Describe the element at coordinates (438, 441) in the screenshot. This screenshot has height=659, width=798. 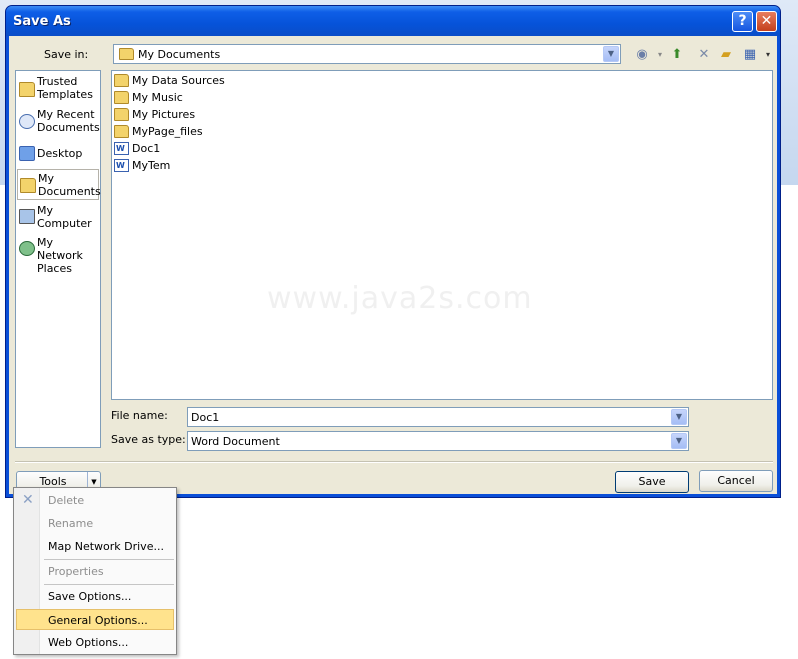
I see `save-as-type-dropdown: Word Document ▼` at that location.